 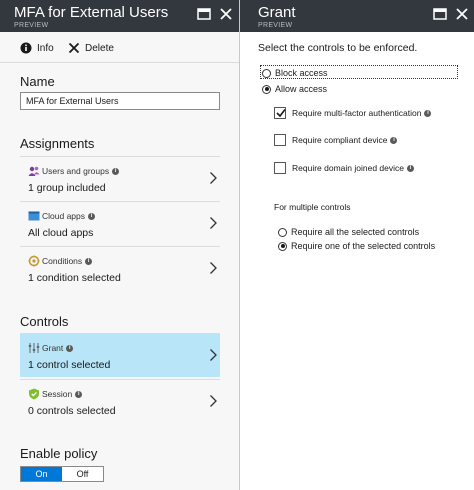 I want to click on require-one-radio: Require one of the selected controls, so click(x=356, y=246).